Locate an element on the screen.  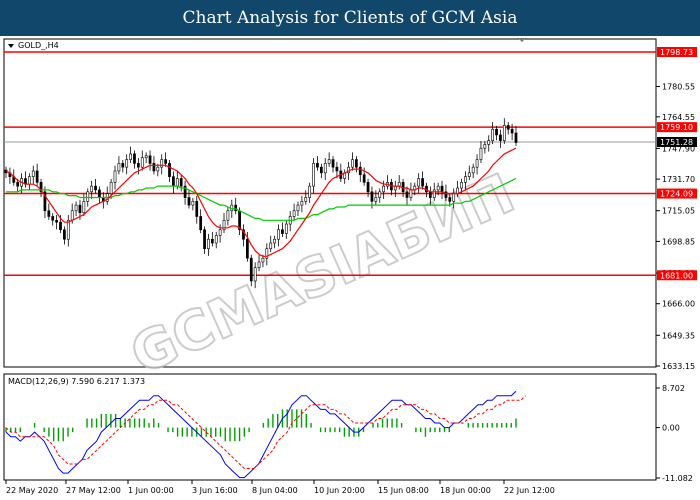
time-tick-label: 15 Jun 08:00 is located at coordinates (403, 490).